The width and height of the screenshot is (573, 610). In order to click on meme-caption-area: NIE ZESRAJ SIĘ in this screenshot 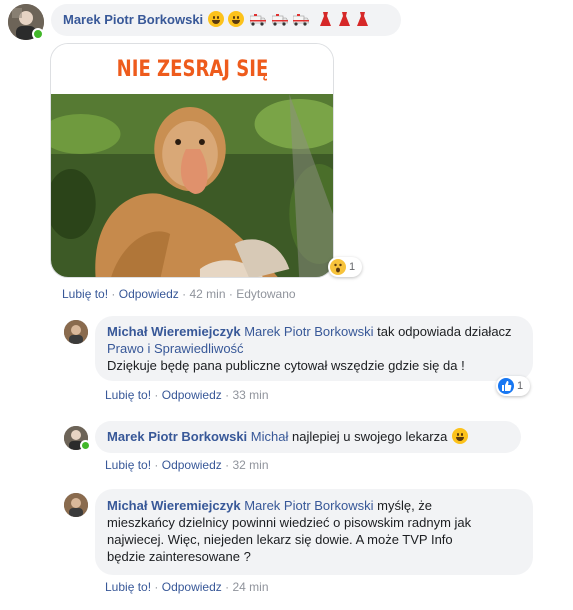, I will do `click(192, 69)`.